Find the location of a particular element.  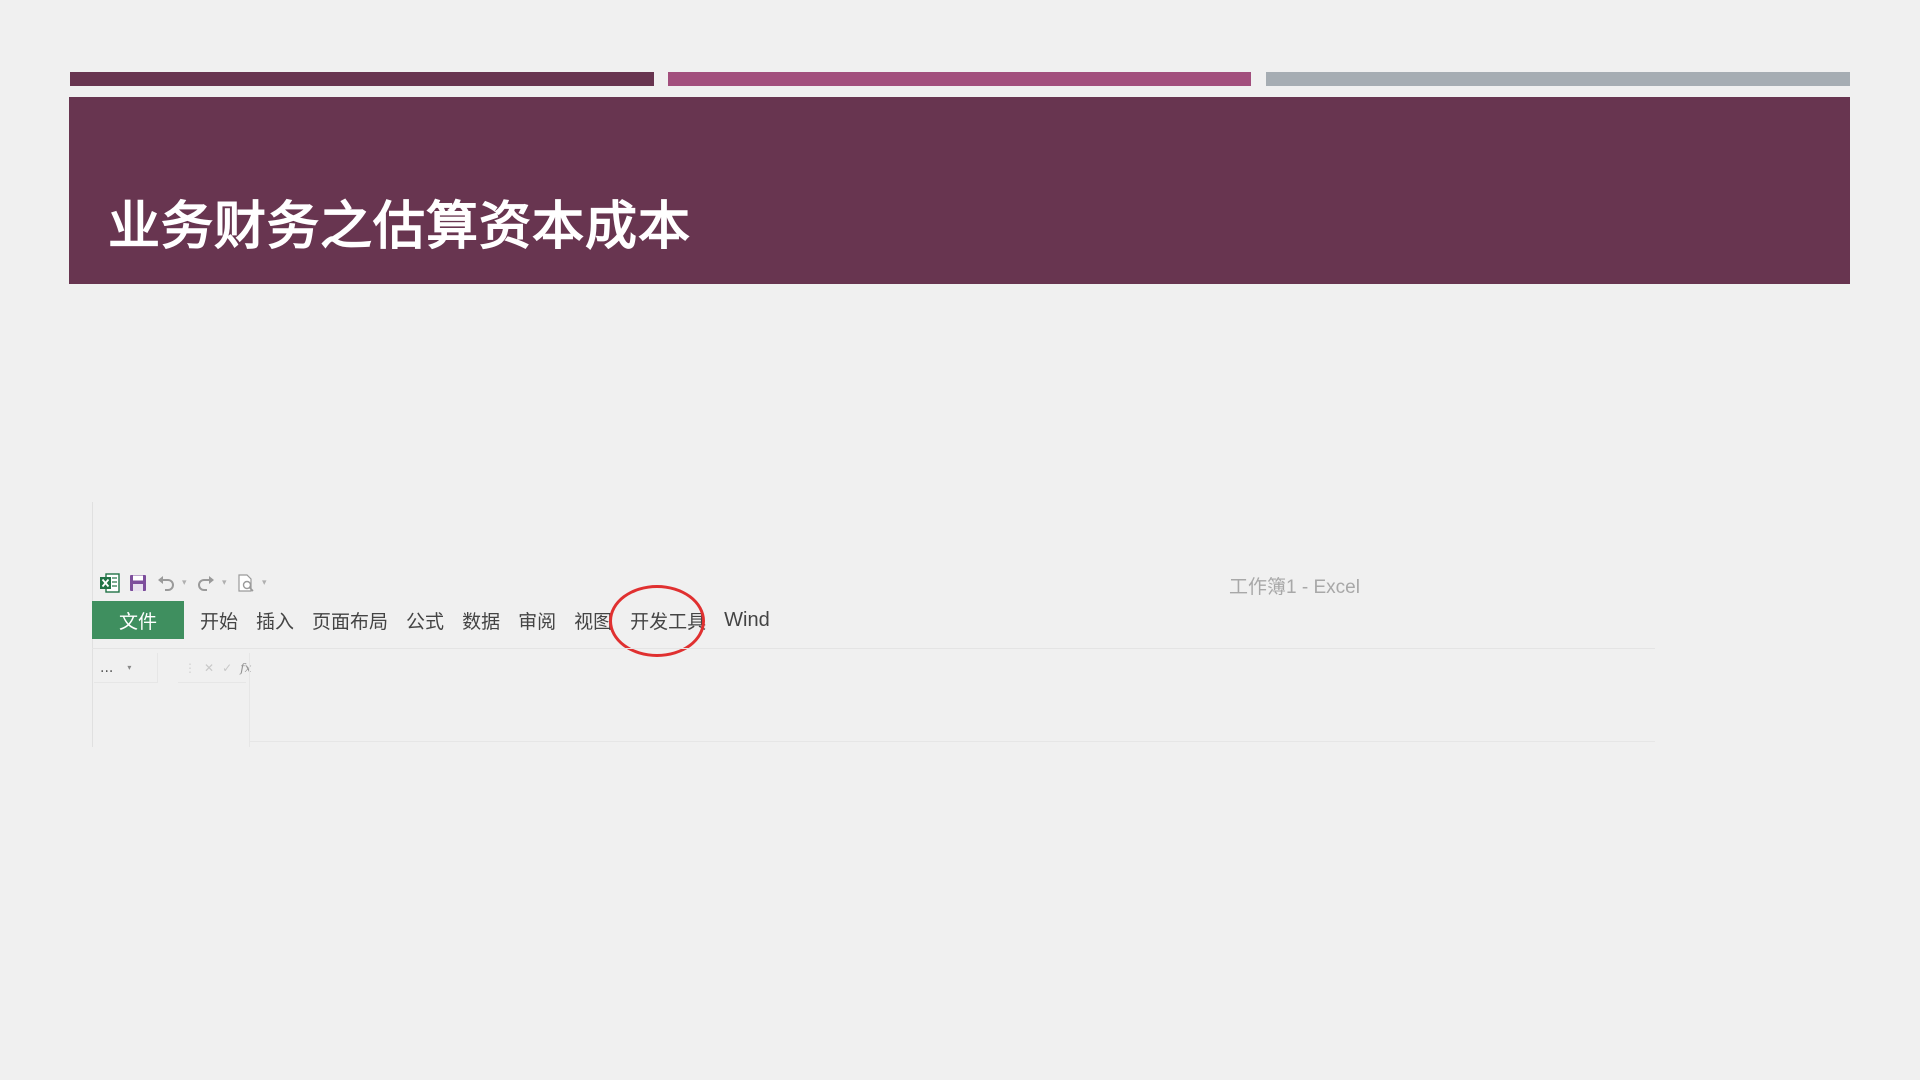

redo-icon is located at coordinates (206, 583).